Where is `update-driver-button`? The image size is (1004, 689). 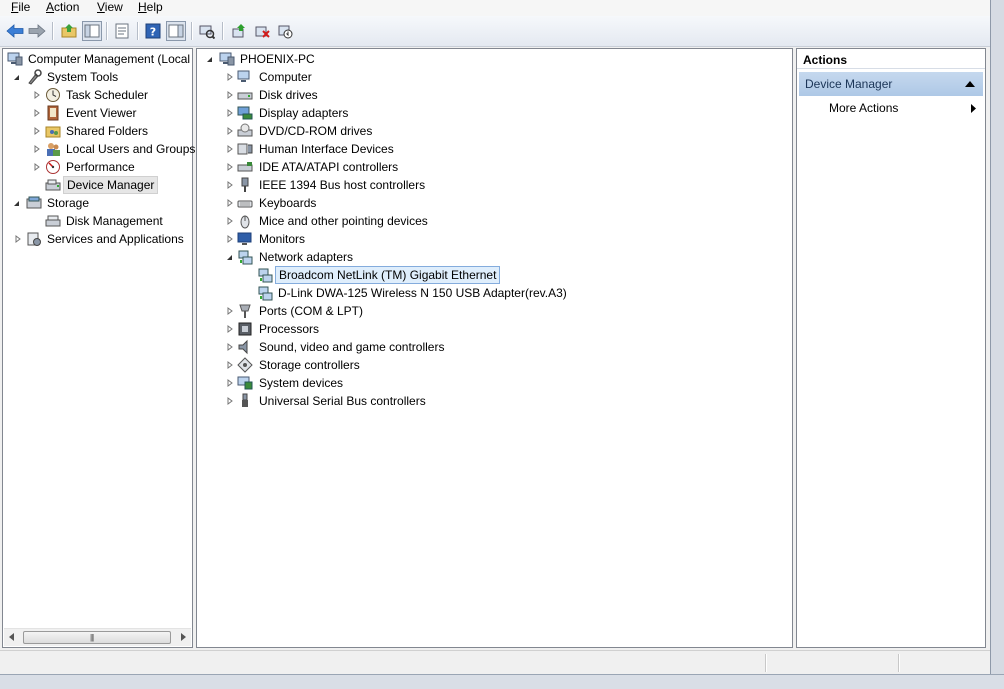 update-driver-button is located at coordinates (239, 31).